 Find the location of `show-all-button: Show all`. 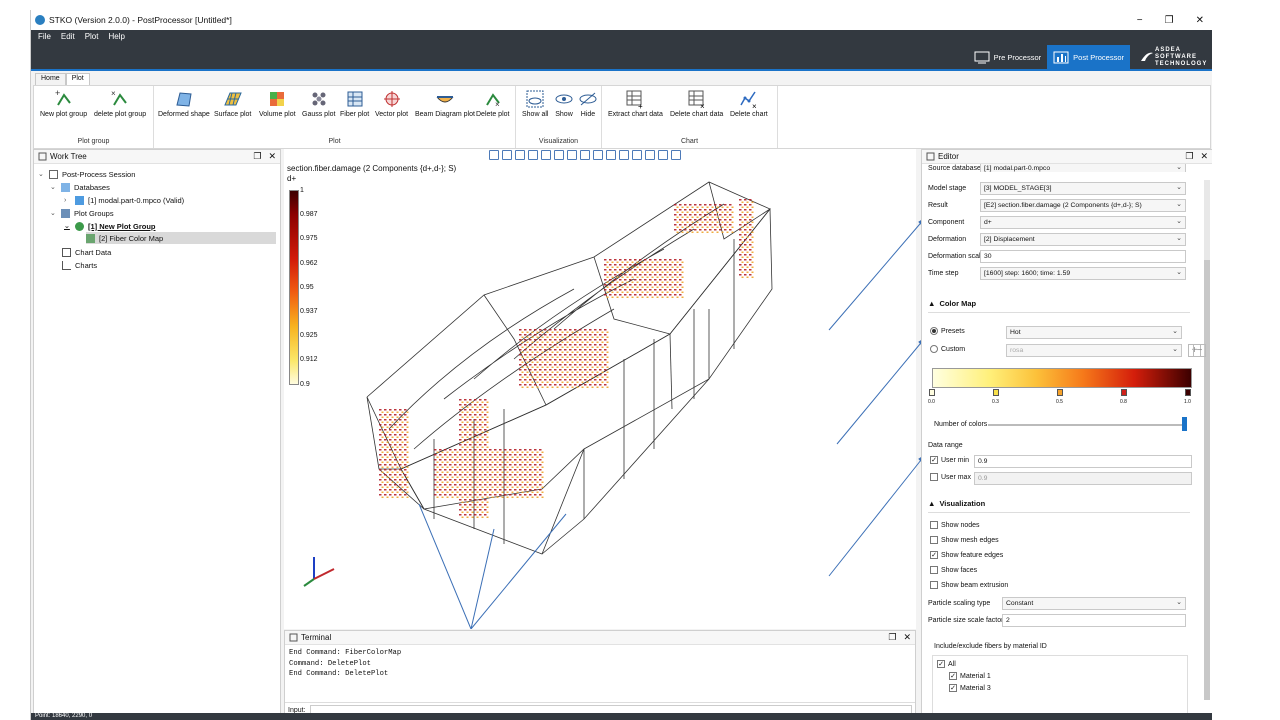

show-all-button: Show all is located at coordinates (535, 103).